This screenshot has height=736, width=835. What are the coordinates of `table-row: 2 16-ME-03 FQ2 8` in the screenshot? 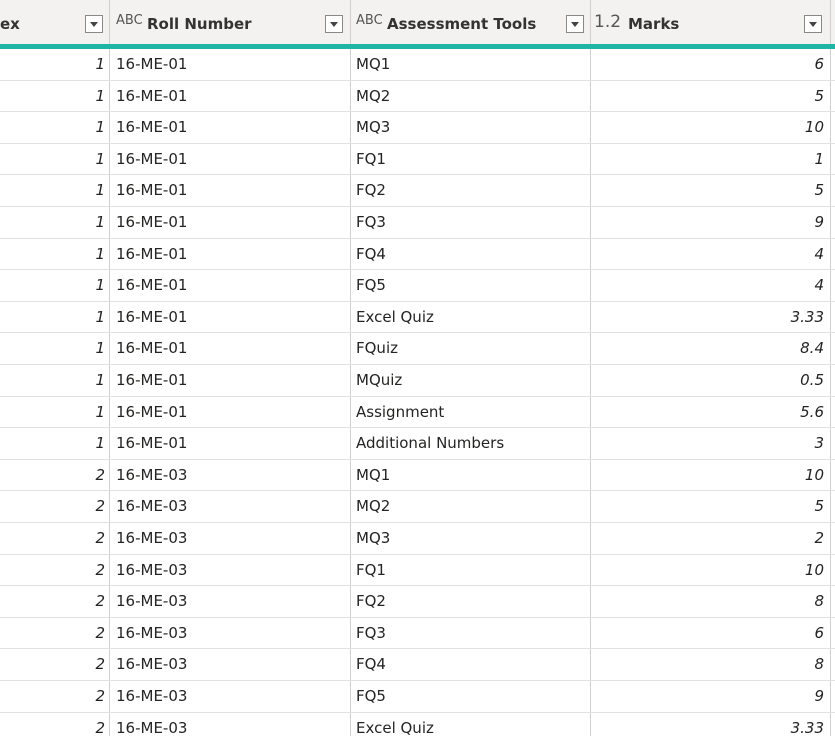 It's located at (417, 602).